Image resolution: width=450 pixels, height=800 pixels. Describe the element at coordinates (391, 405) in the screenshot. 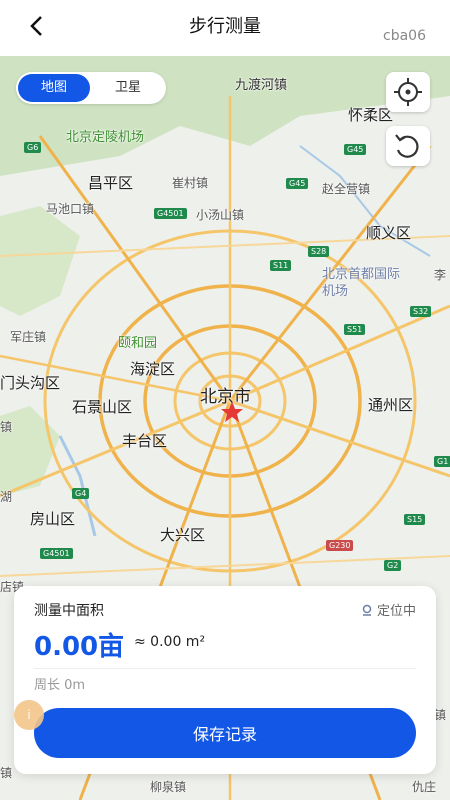

I see `map-label: 通州区` at that location.